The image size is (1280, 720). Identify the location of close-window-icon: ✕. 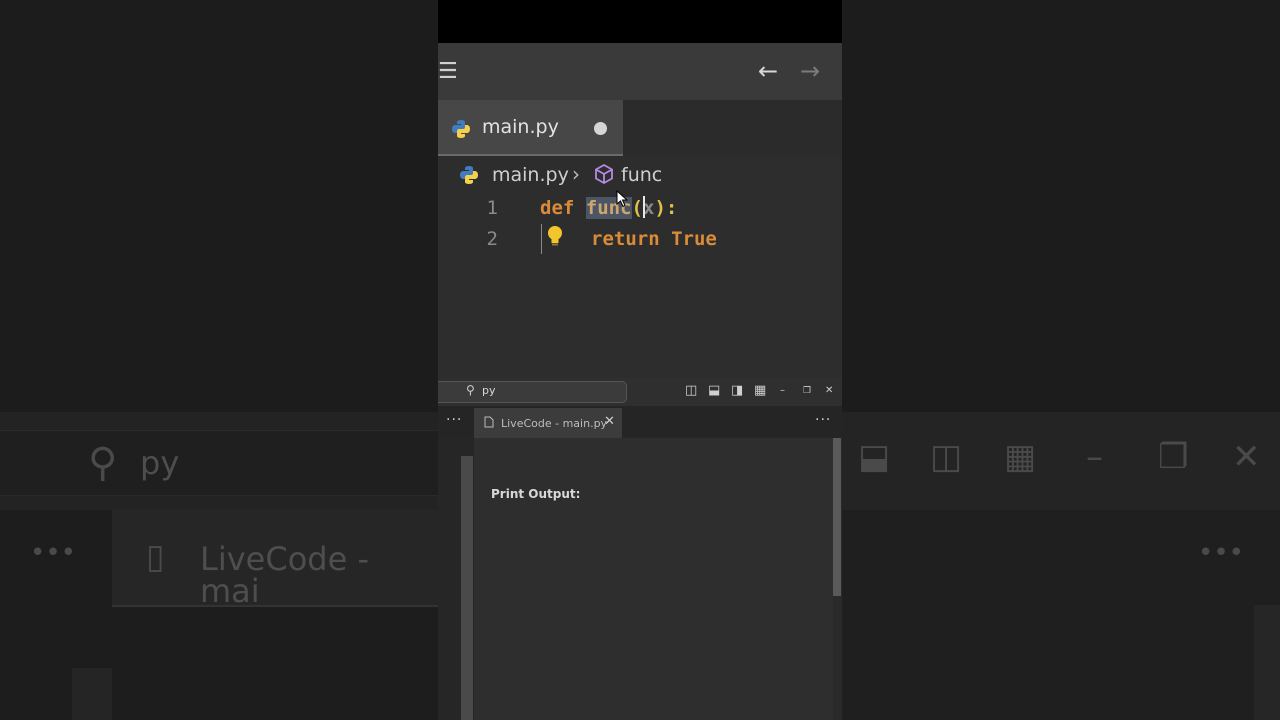
(829, 391).